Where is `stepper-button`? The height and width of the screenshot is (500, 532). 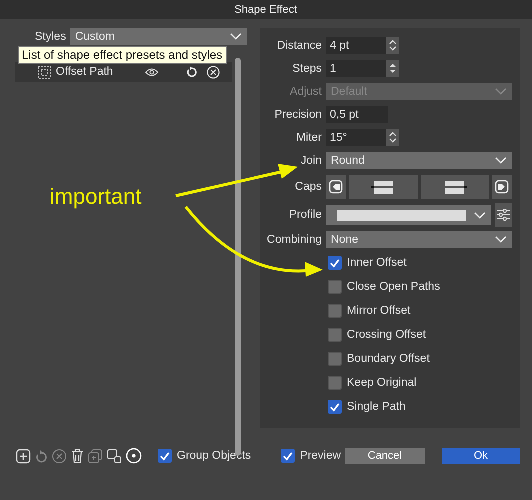 stepper-button is located at coordinates (392, 68).